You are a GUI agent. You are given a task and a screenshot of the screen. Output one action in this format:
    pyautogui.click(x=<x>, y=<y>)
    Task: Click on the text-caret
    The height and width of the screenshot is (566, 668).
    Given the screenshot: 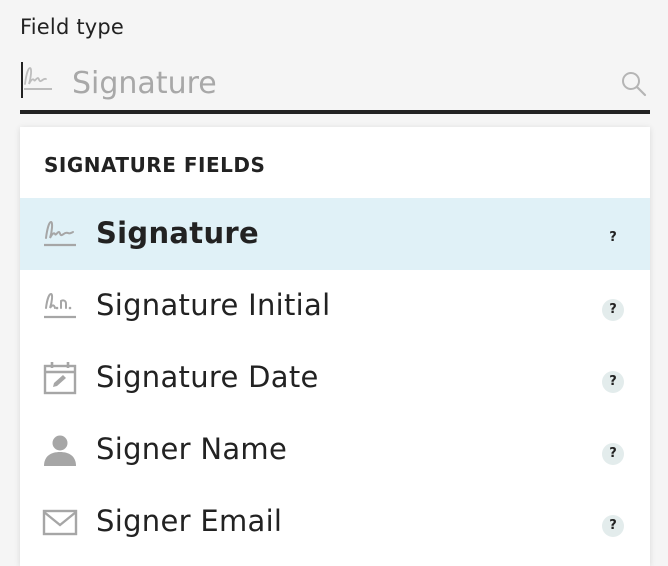 What is the action you would take?
    pyautogui.click(x=22, y=80)
    